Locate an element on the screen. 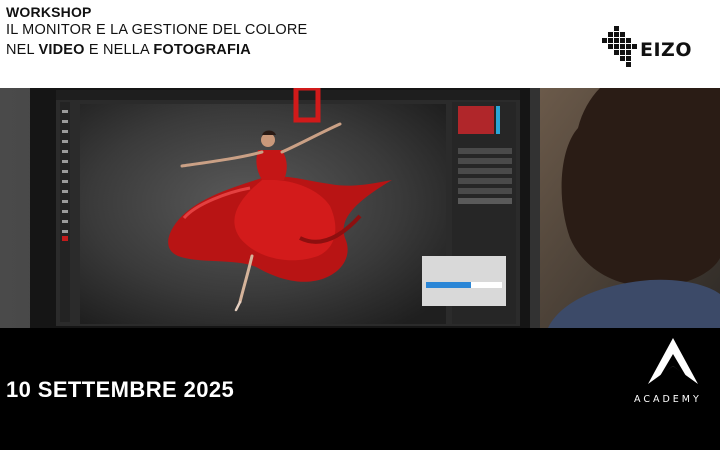  eizo-grid-icon is located at coordinates (619, 46).